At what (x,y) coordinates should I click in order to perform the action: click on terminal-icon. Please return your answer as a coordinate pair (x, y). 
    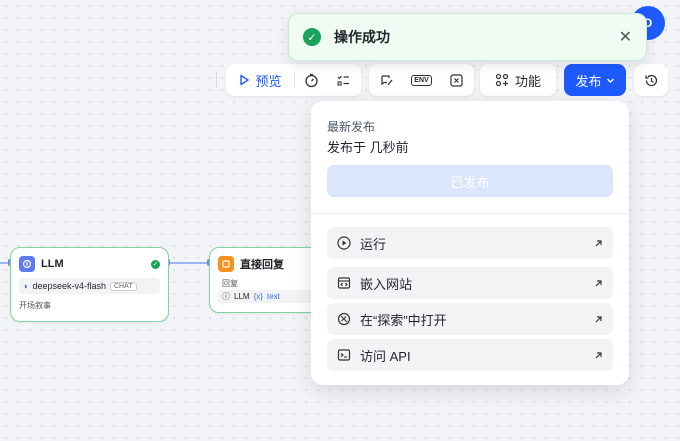
    Looking at the image, I should click on (344, 355).